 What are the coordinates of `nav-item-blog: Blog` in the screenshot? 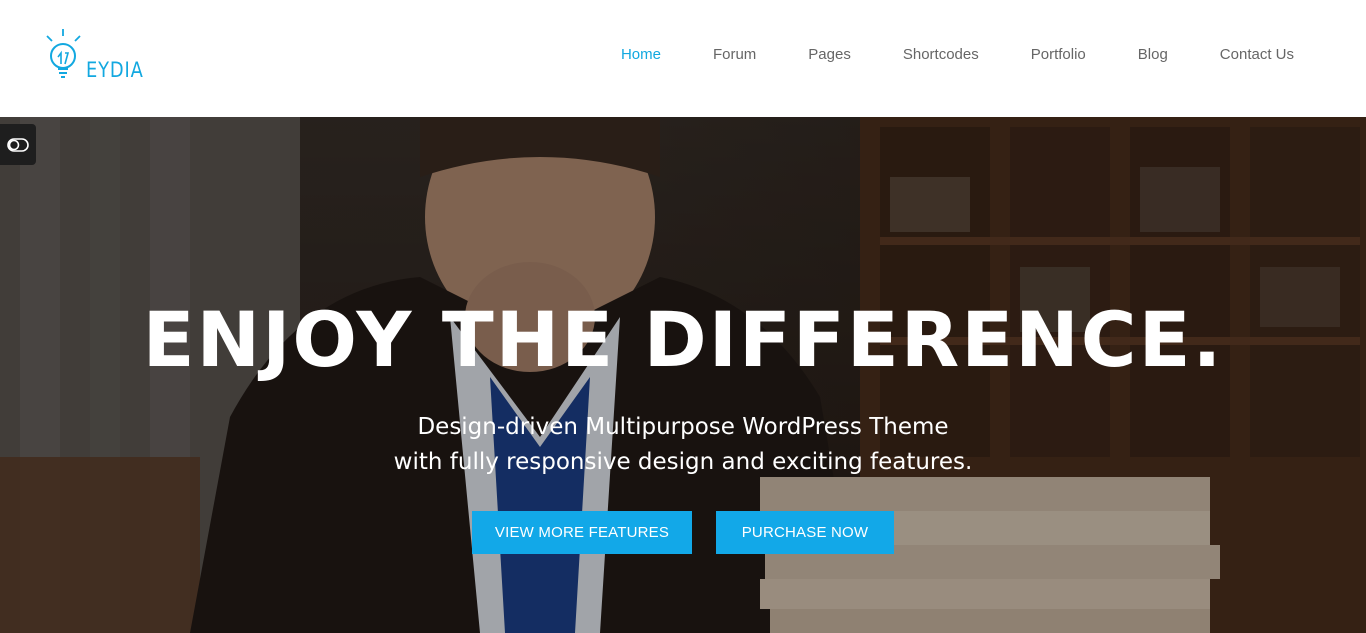 It's located at (1153, 55).